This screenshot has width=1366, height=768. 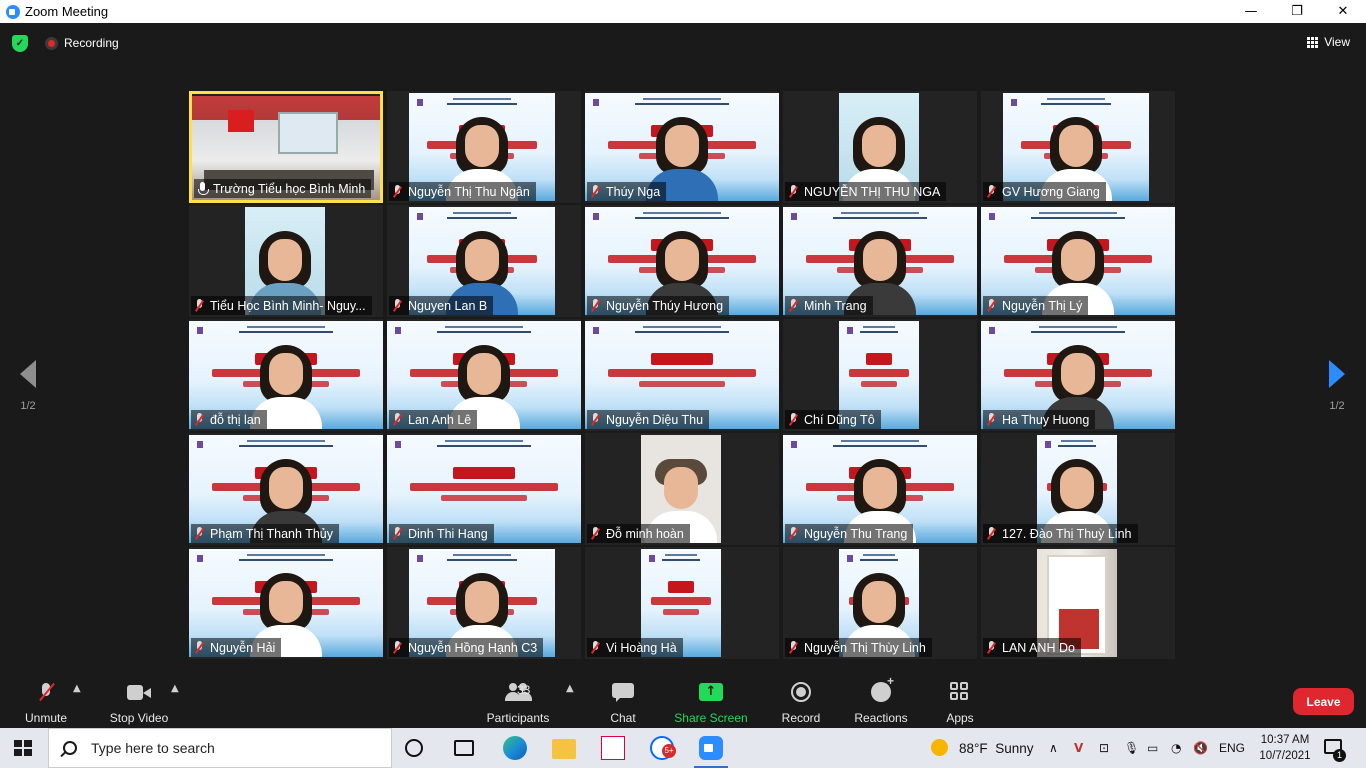 What do you see at coordinates (1232, 748) in the screenshot?
I see `language-indicator: ENG` at bounding box center [1232, 748].